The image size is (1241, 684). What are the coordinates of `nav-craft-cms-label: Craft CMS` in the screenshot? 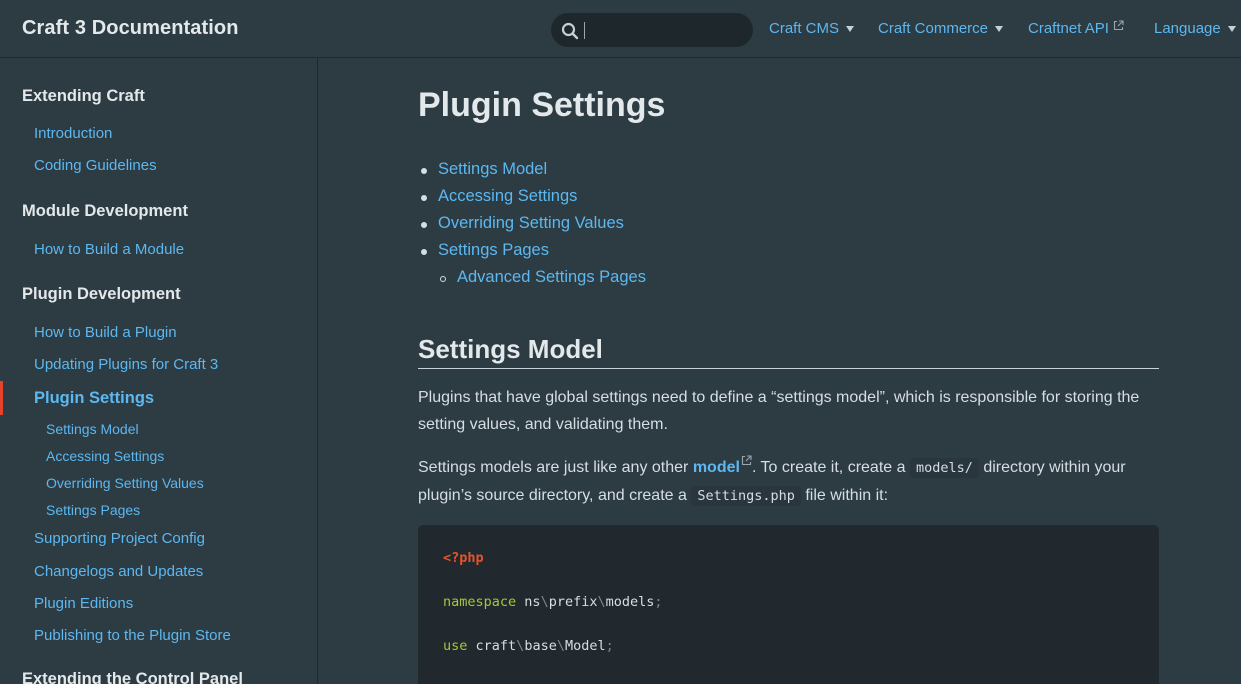 It's located at (804, 28).